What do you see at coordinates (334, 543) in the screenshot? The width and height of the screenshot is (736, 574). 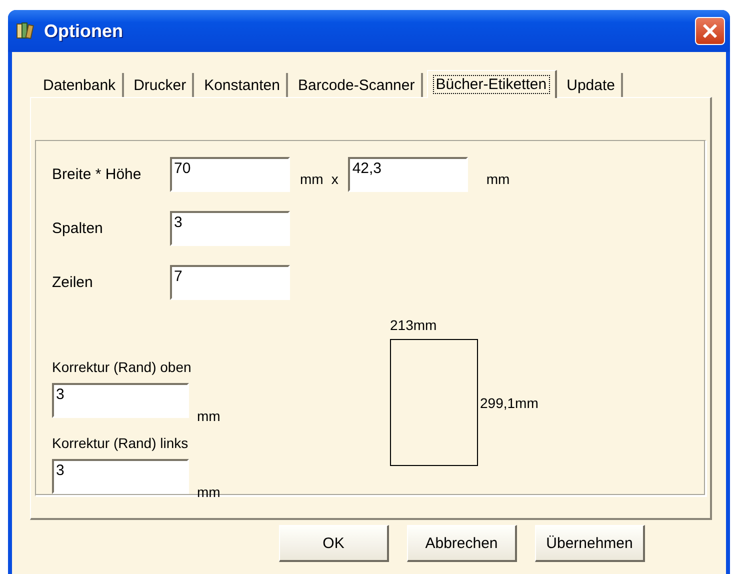 I see `dialog-button: OK` at bounding box center [334, 543].